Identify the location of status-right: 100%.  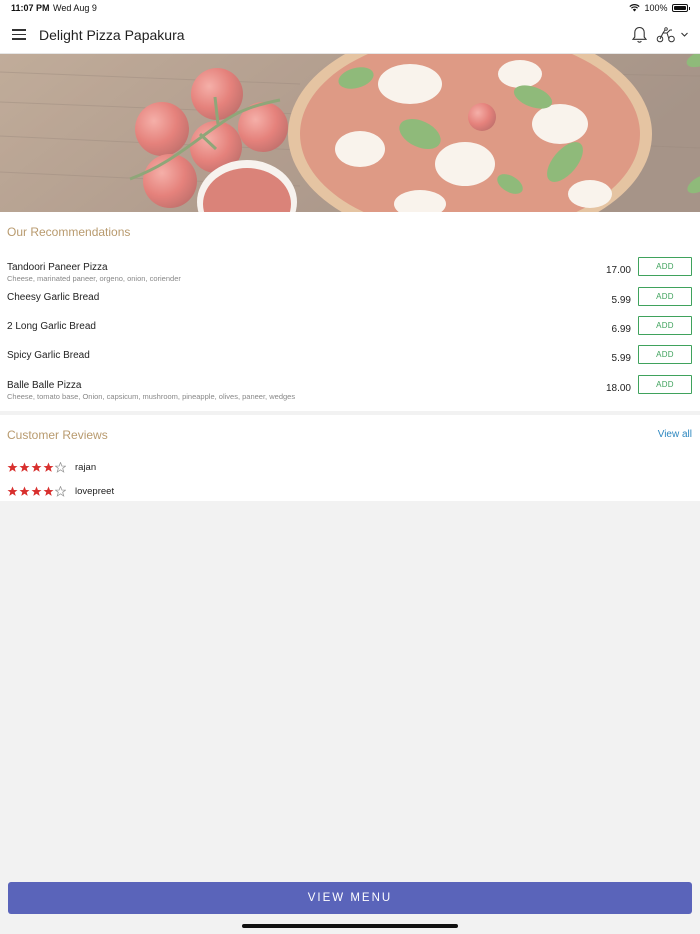
(659, 8).